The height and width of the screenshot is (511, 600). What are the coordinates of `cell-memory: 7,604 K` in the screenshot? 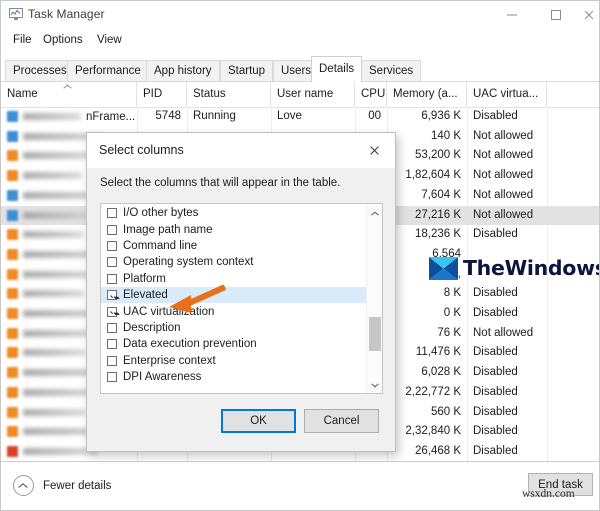 It's located at (441, 194).